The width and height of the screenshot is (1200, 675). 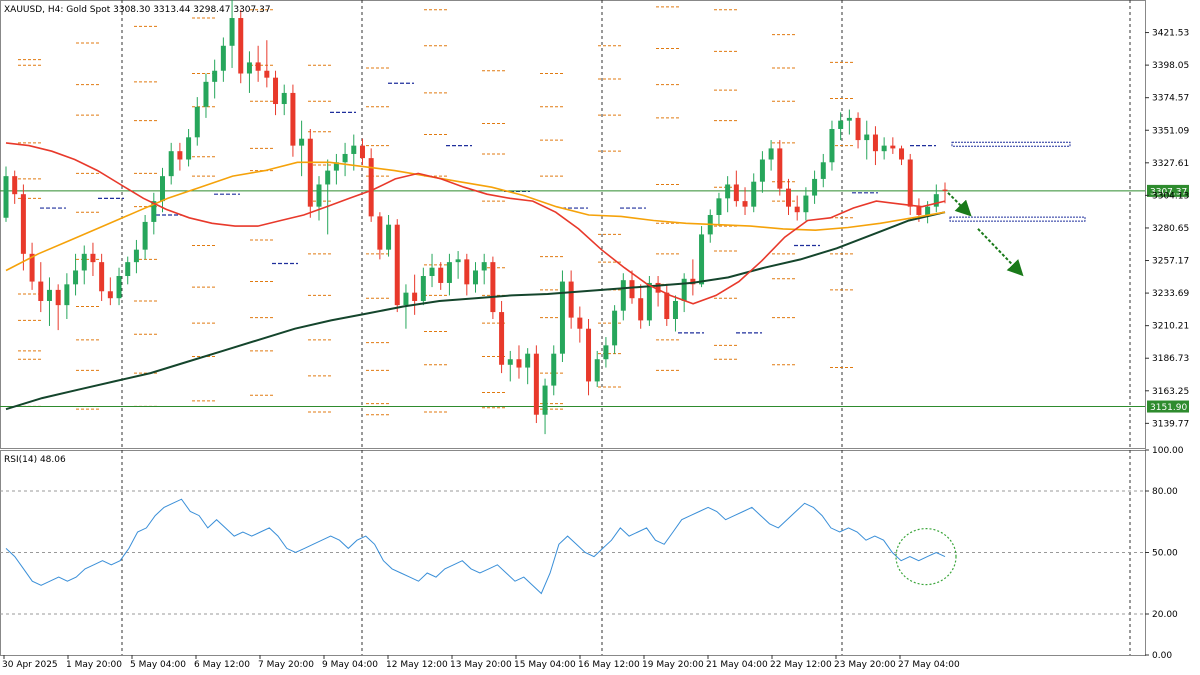 I want to click on time-axis-label: 16 May 12:00, so click(x=609, y=665).